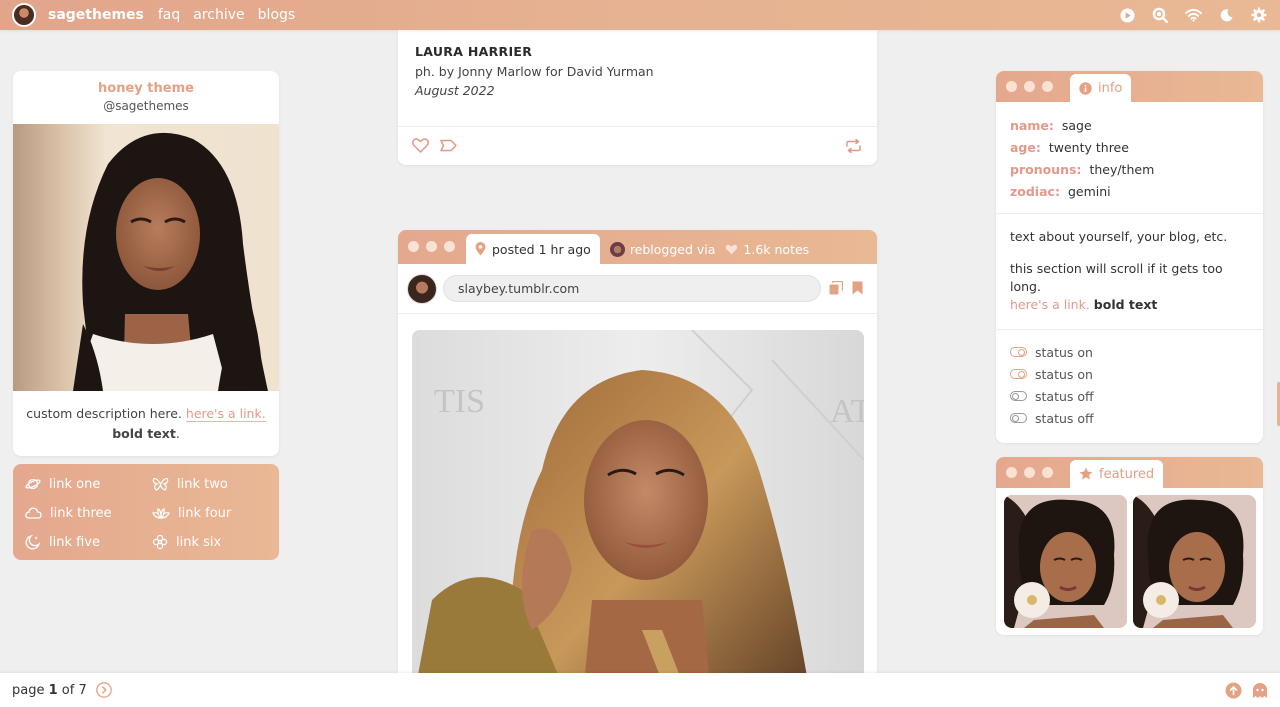 This screenshot has height=707, width=1280. Describe the element at coordinates (160, 484) in the screenshot. I see `butterfly-icon` at that location.